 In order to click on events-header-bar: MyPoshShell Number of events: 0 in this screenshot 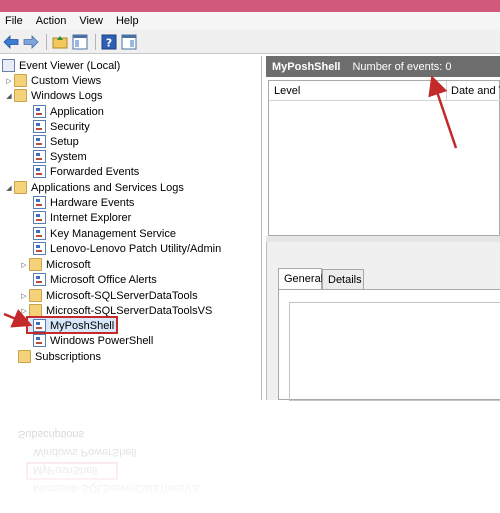, I will do `click(383, 66)`.